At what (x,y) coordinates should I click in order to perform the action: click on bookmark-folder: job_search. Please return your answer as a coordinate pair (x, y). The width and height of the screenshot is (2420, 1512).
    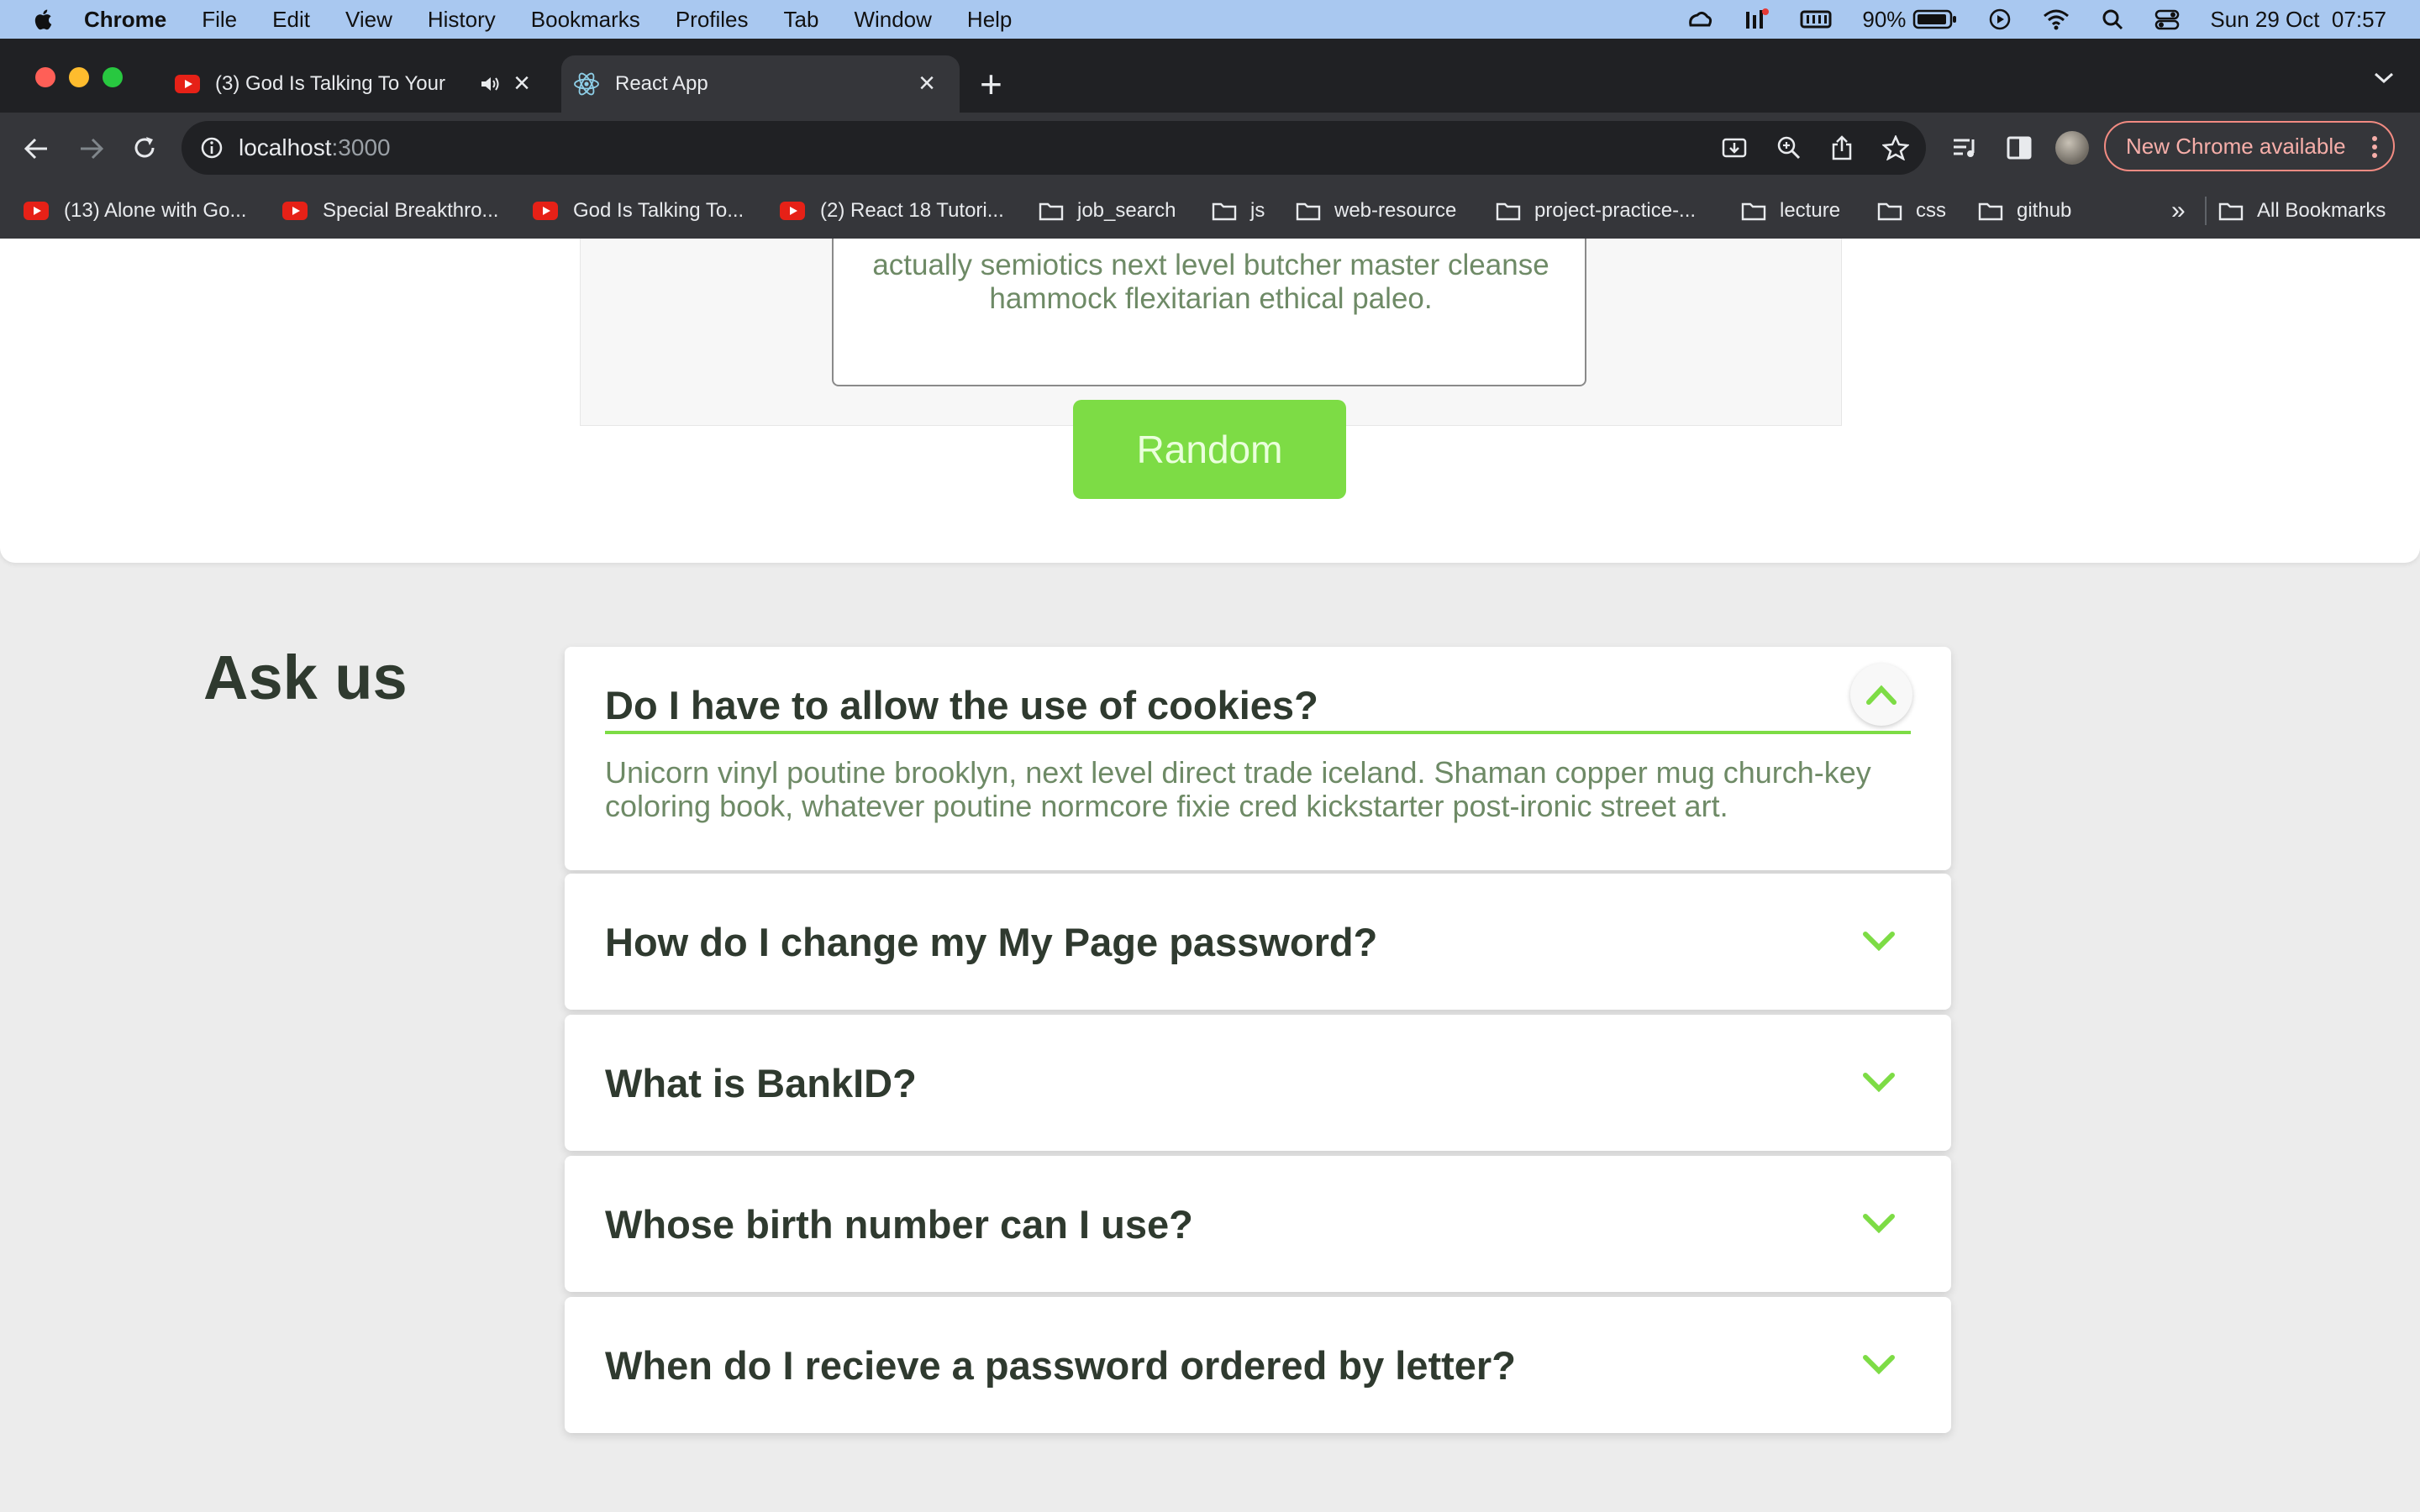
    Looking at the image, I should click on (1107, 211).